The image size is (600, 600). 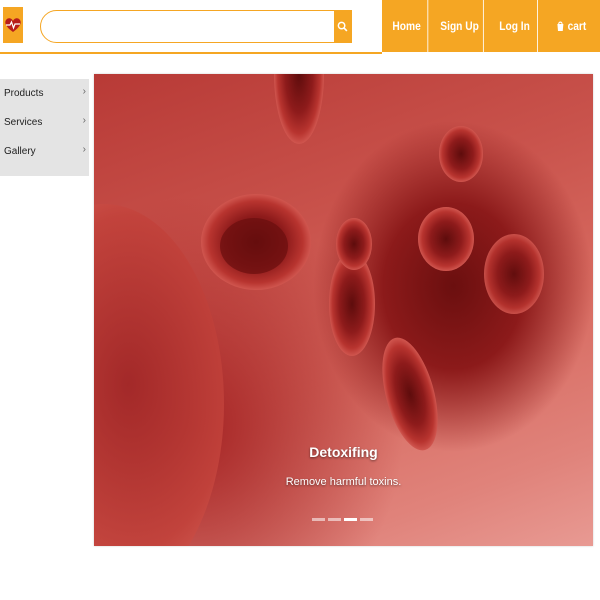 I want to click on heart-pulse-icon, so click(x=13, y=25).